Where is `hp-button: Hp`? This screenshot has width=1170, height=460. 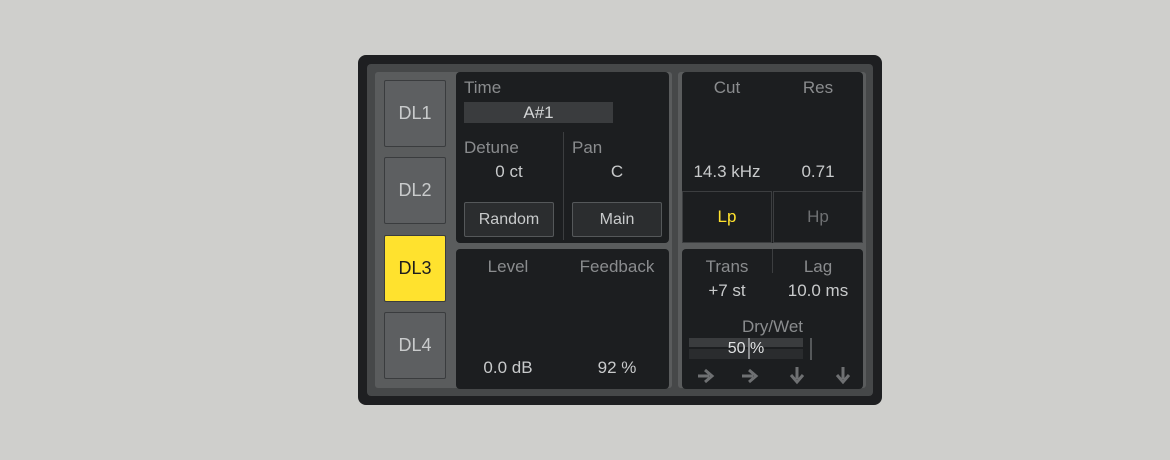
hp-button: Hp is located at coordinates (818, 217).